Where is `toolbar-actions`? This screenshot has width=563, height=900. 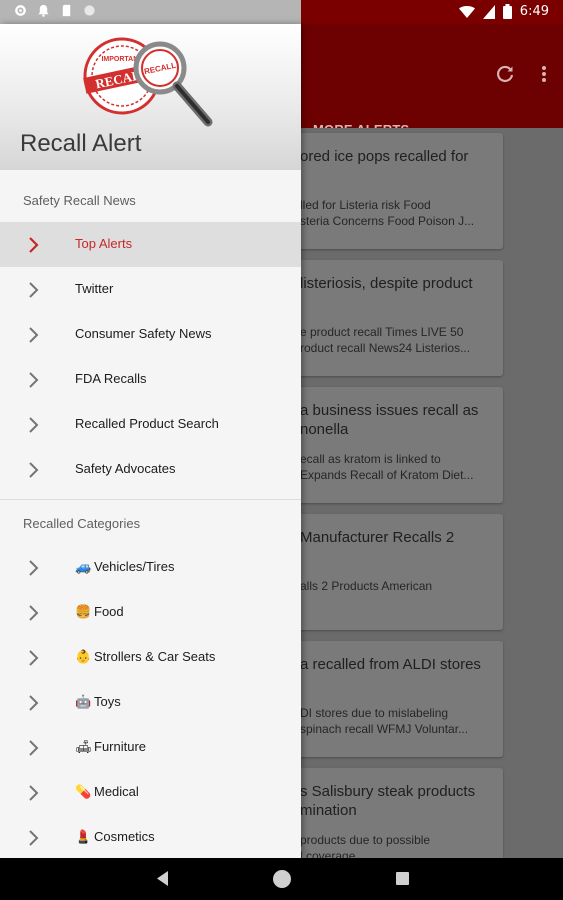
toolbar-actions is located at coordinates (521, 74).